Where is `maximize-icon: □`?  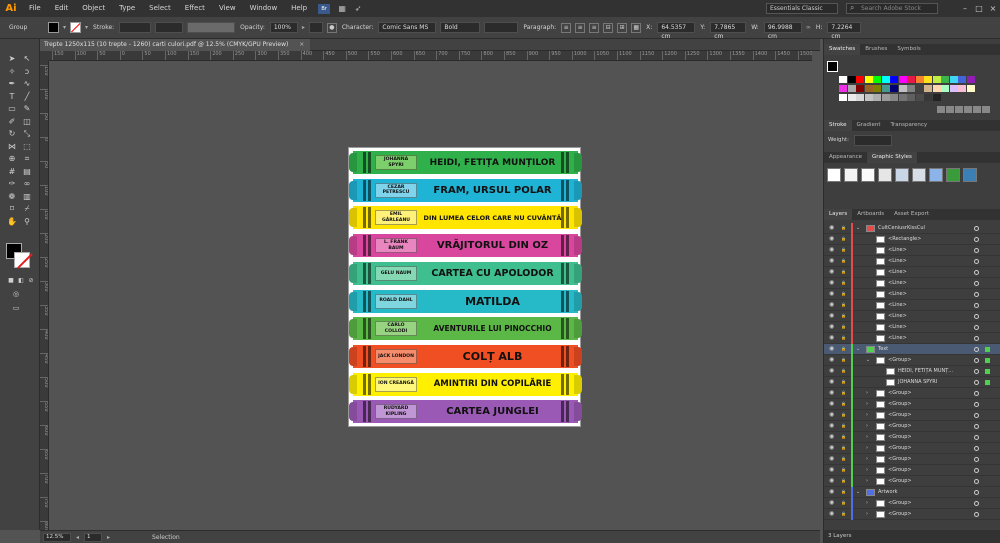 maximize-icon: □ is located at coordinates (979, 8).